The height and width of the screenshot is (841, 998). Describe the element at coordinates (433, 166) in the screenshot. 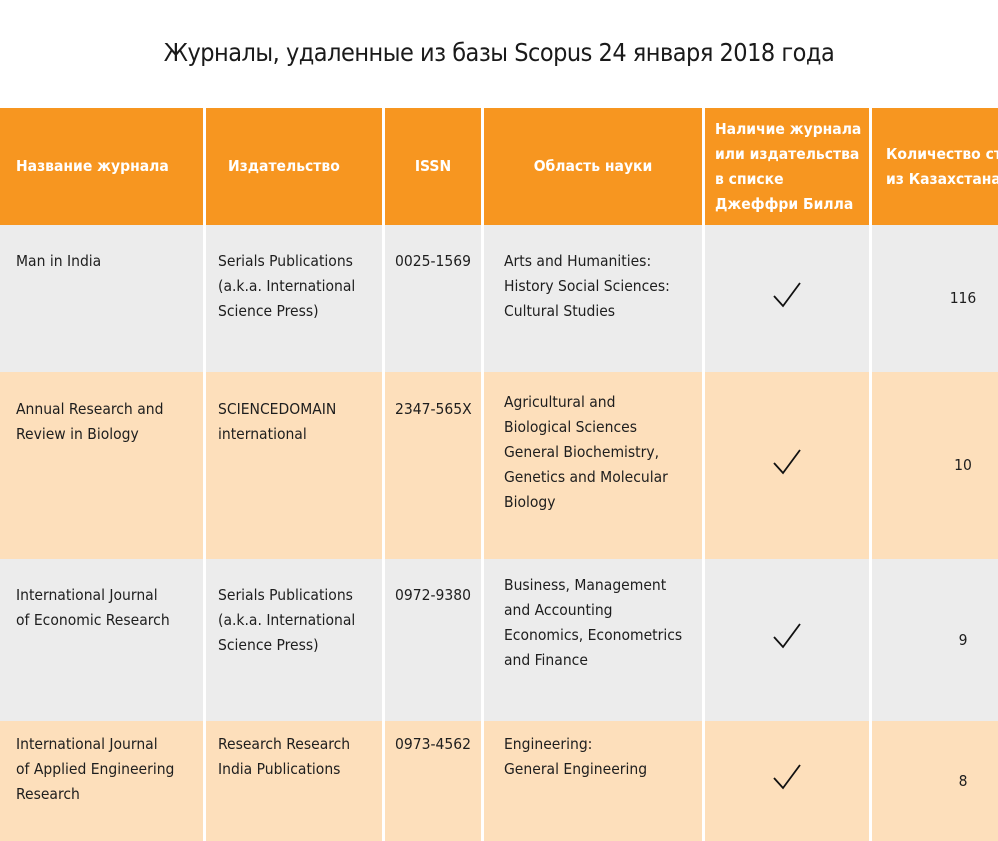

I see `header-issn: ISSN` at that location.